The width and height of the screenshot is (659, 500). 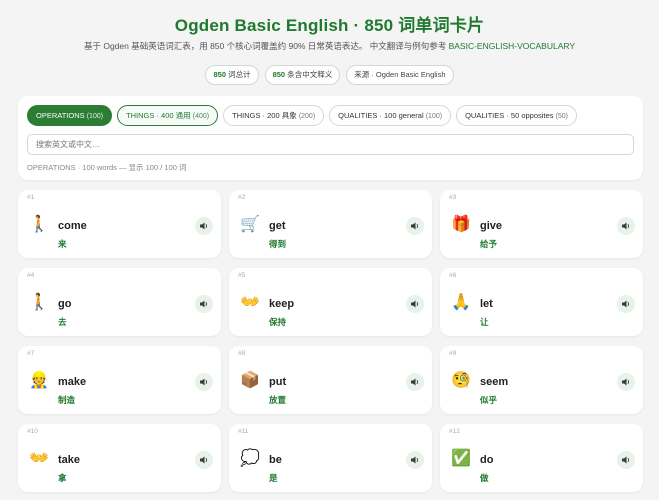 I want to click on card-word: make, so click(x=72, y=382).